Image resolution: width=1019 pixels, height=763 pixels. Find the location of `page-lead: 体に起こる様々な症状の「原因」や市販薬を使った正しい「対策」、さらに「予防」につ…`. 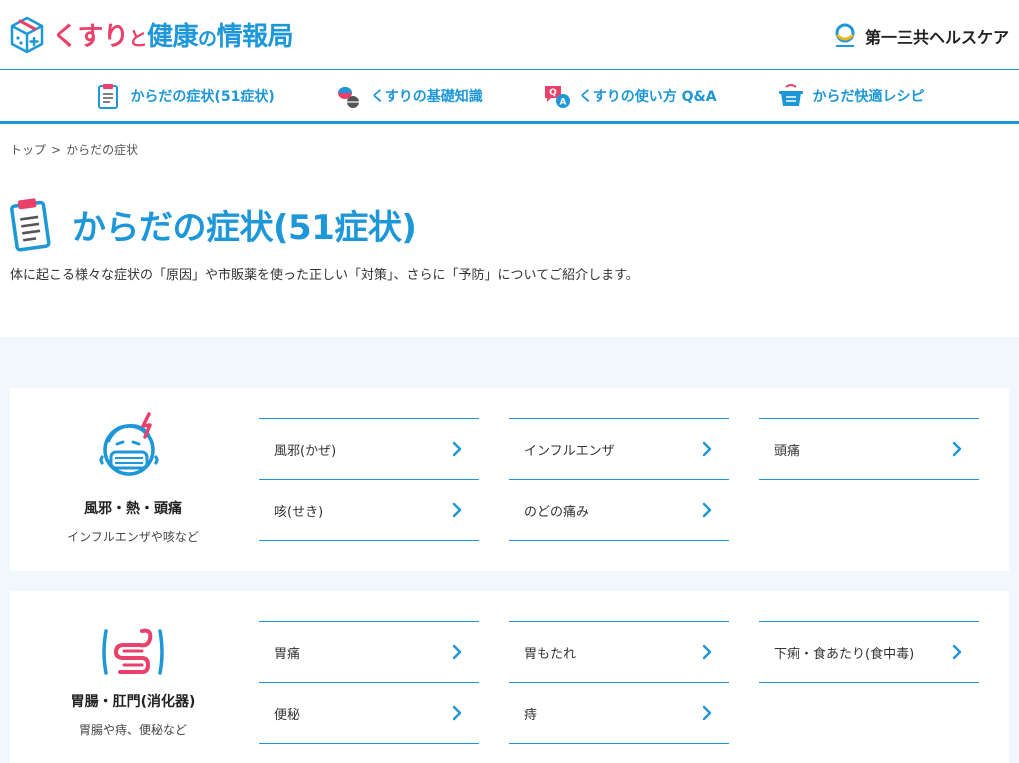

page-lead: 体に起こる様々な症状の「原因」や市販薬を使った正しい「対策」、さらに「予防」につ… is located at coordinates (324, 275).